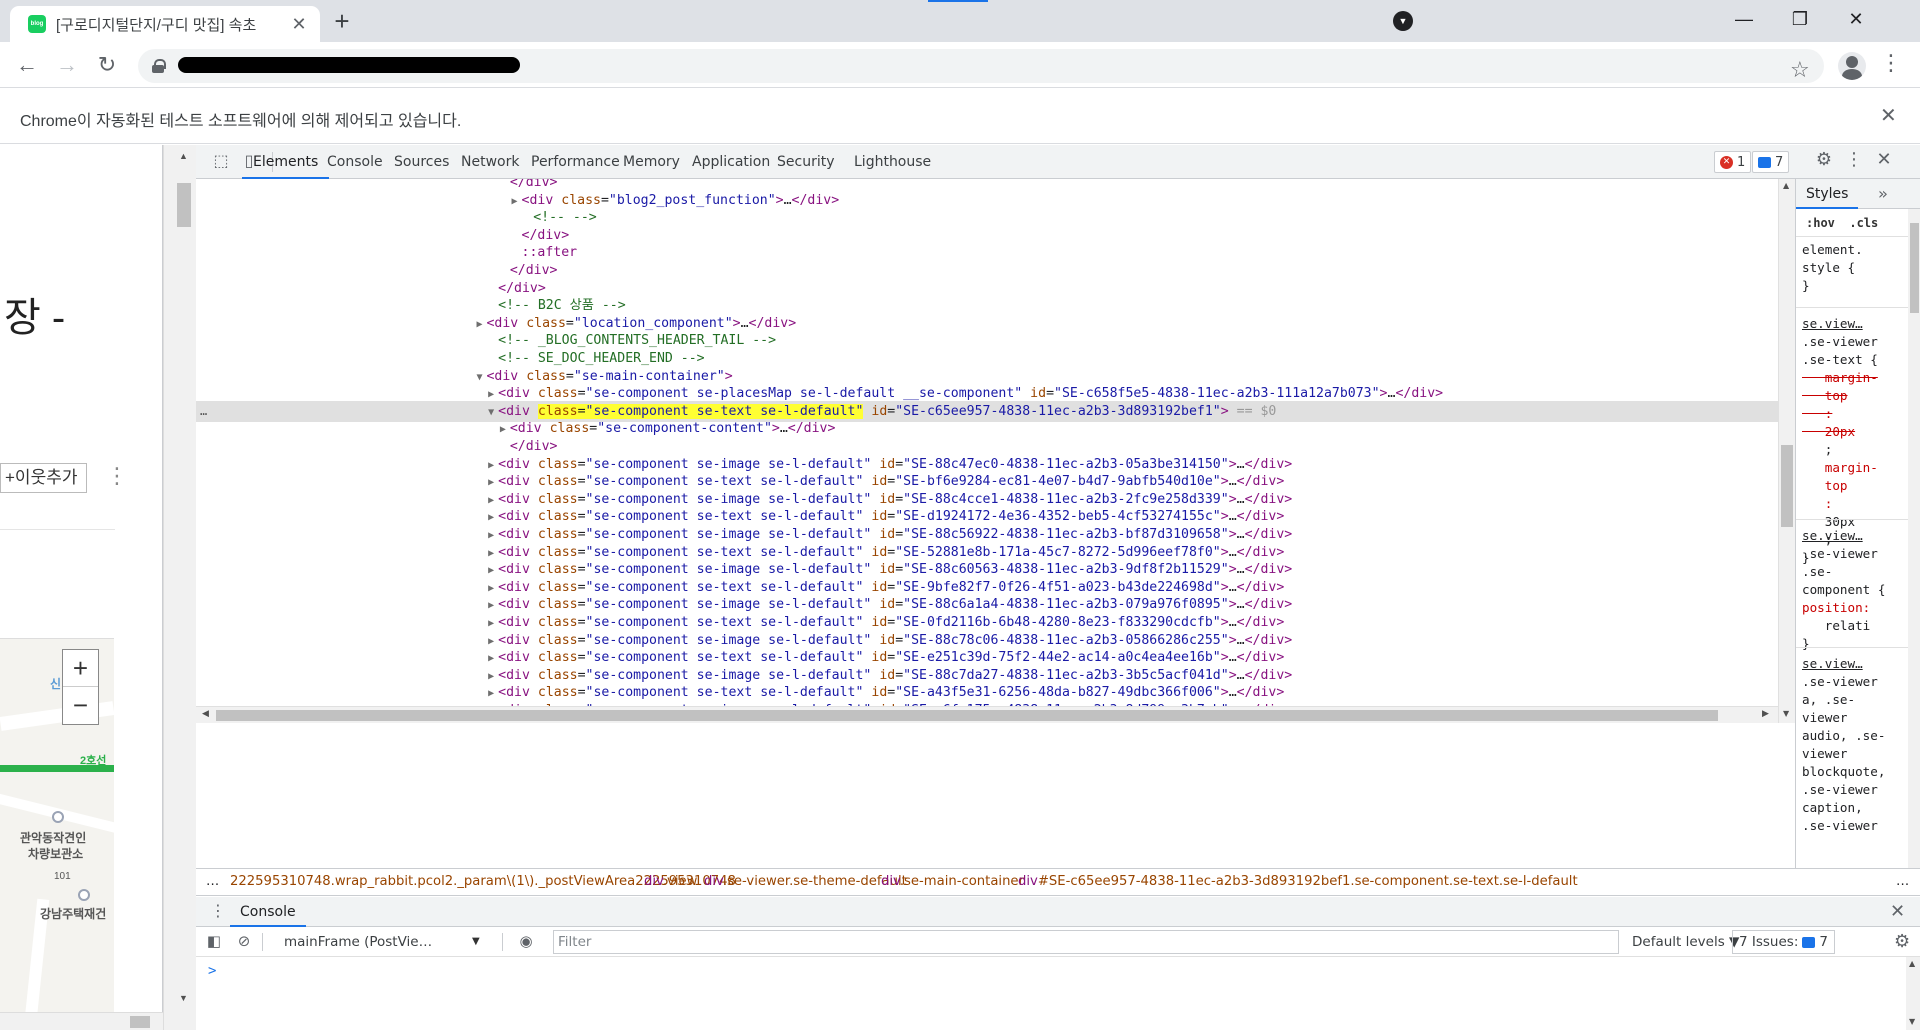  I want to click on close-drawer-icon: ✕, so click(1897, 911).